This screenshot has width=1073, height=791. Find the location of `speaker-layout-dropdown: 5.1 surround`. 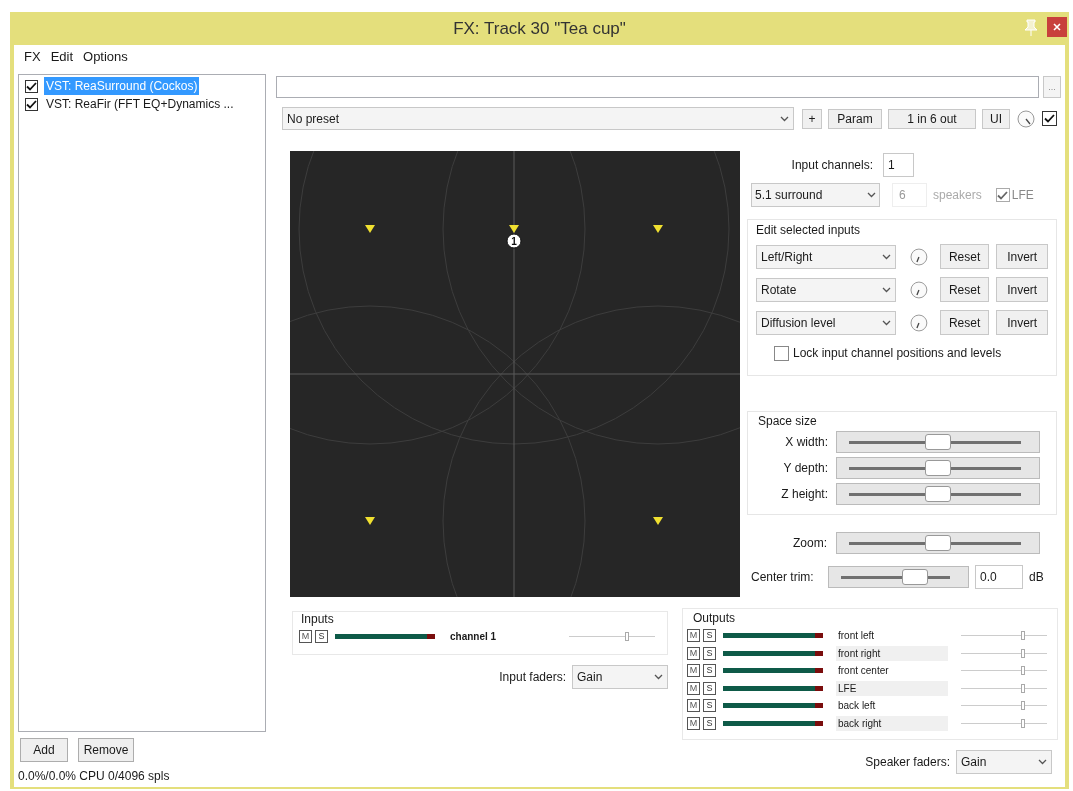

speaker-layout-dropdown: 5.1 surround is located at coordinates (815, 195).